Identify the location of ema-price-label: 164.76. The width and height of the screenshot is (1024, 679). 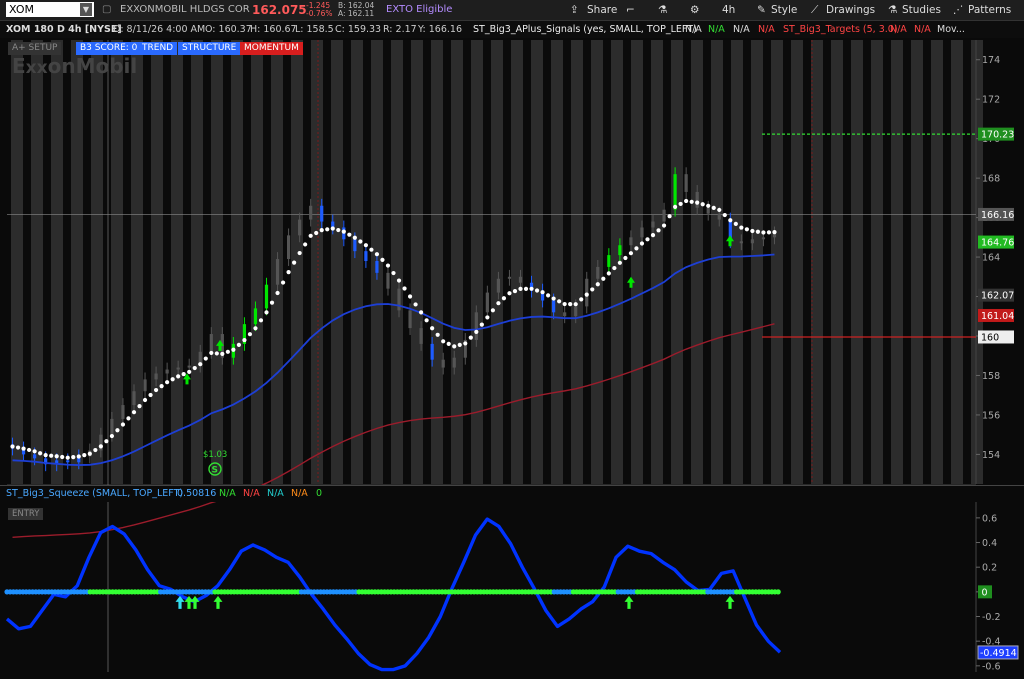
(997, 243).